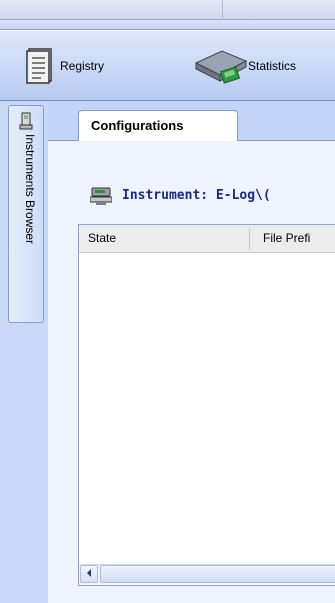 The height and width of the screenshot is (603, 335). I want to click on ribbon-top-strip, so click(167, 25).